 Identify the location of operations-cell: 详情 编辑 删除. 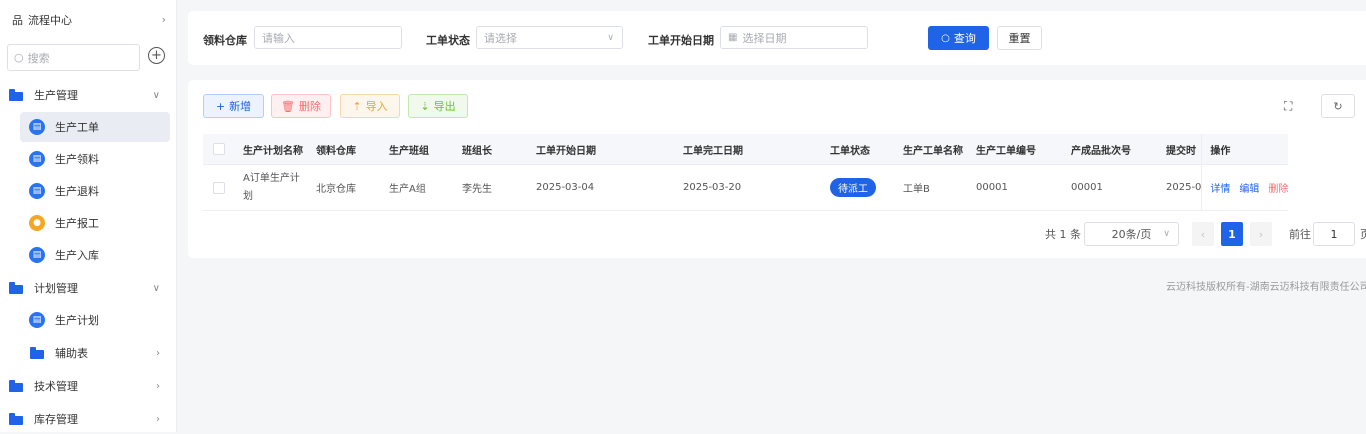
(1245, 187).